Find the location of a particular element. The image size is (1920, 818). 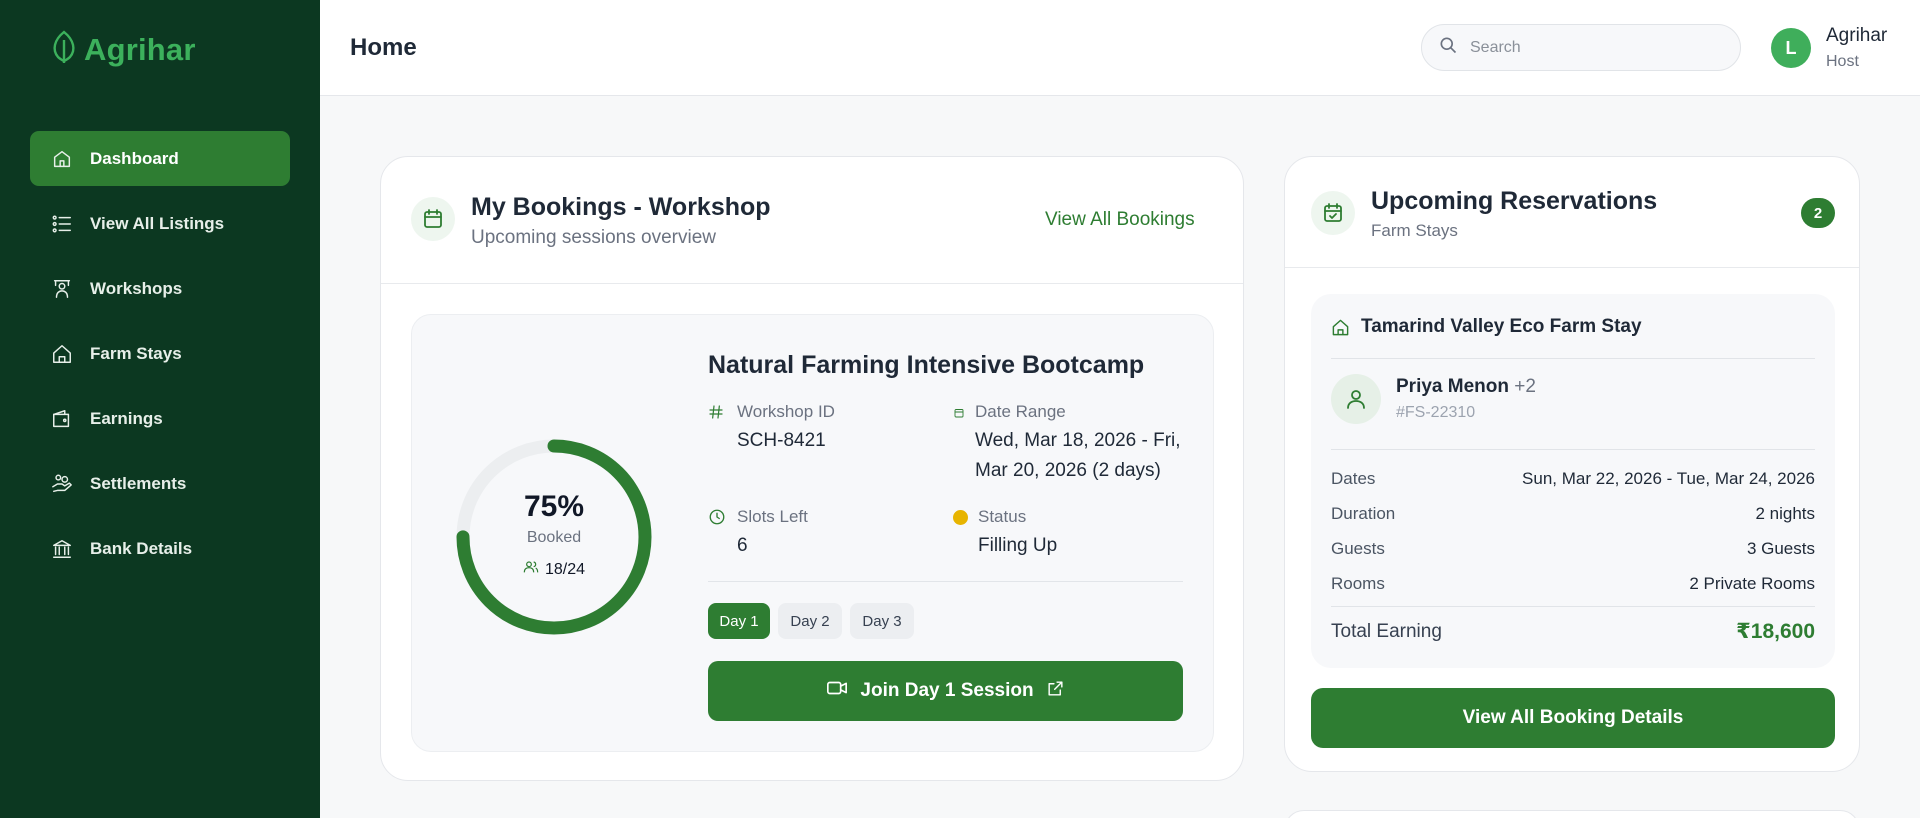

list-icon is located at coordinates (62, 224).